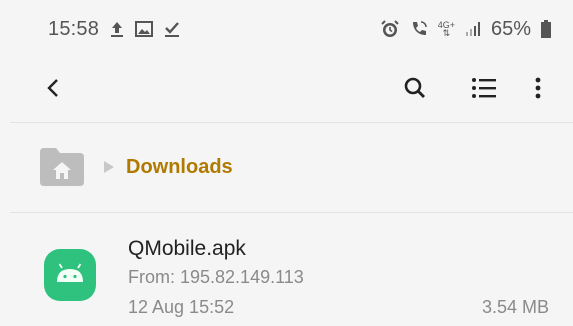 This screenshot has width=573, height=326. Describe the element at coordinates (546, 29) in the screenshot. I see `battery-icon` at that location.